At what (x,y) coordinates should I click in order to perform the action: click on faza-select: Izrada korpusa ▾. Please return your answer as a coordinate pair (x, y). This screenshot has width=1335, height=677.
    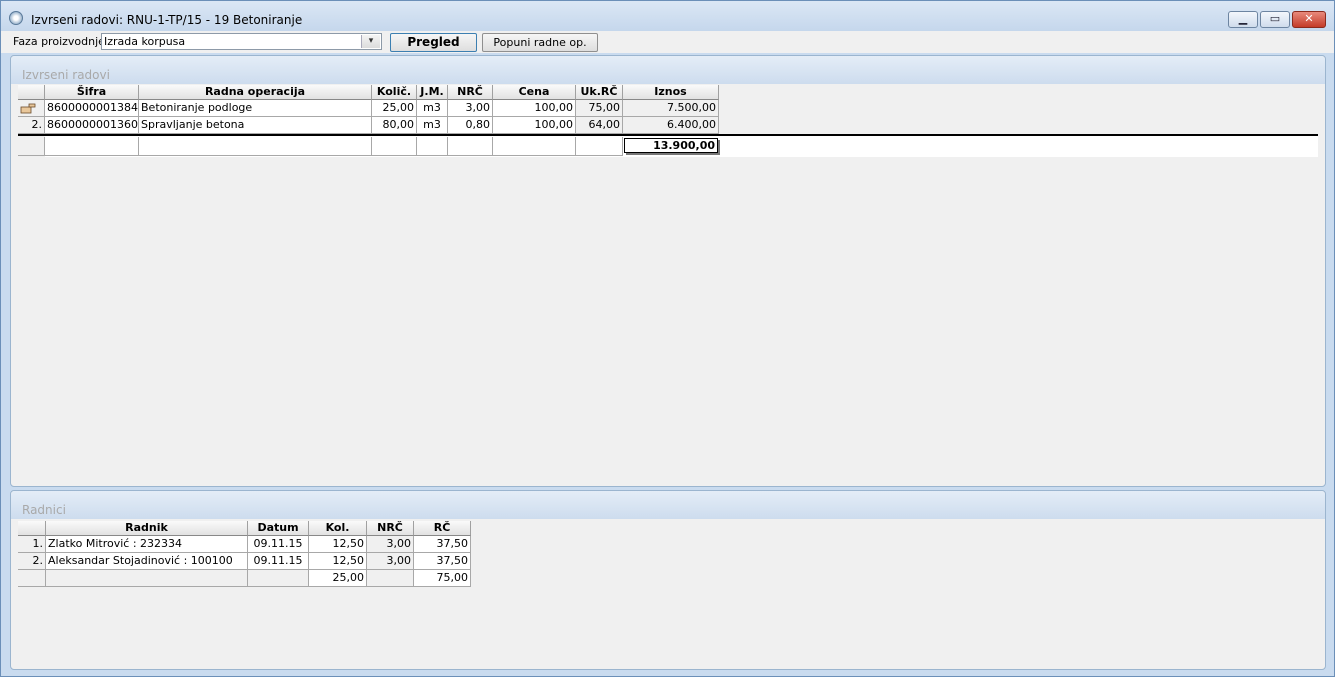
    Looking at the image, I should click on (241, 41).